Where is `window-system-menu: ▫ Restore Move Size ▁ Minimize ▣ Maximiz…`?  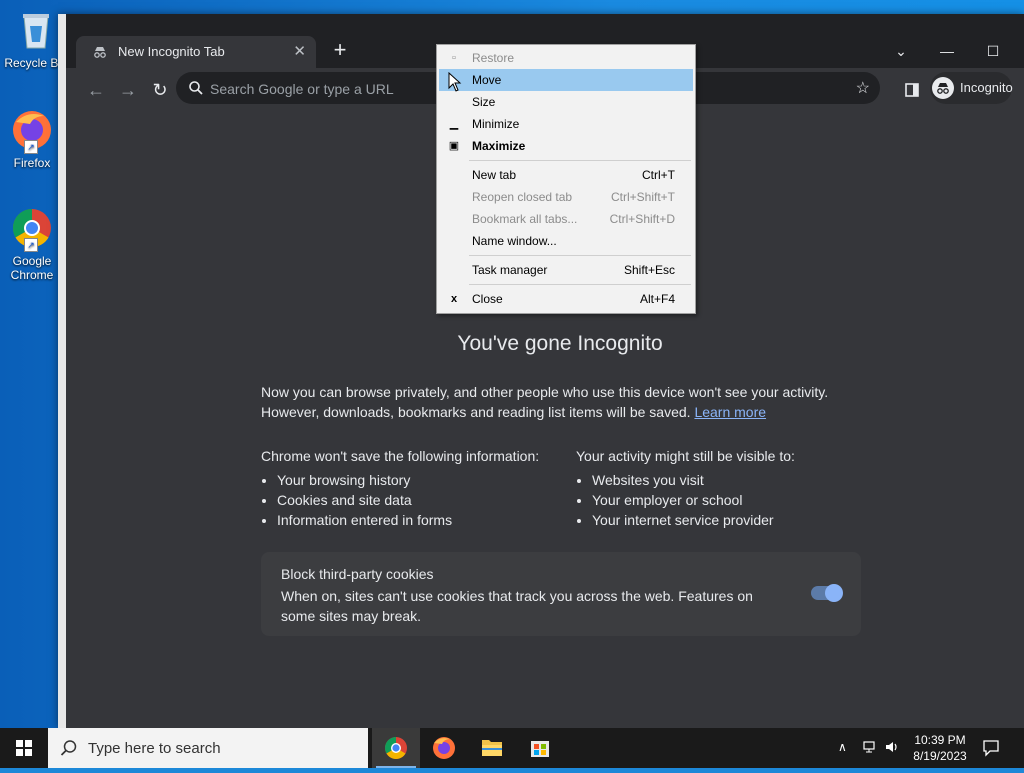 window-system-menu: ▫ Restore Move Size ▁ Minimize ▣ Maximiz… is located at coordinates (566, 179).